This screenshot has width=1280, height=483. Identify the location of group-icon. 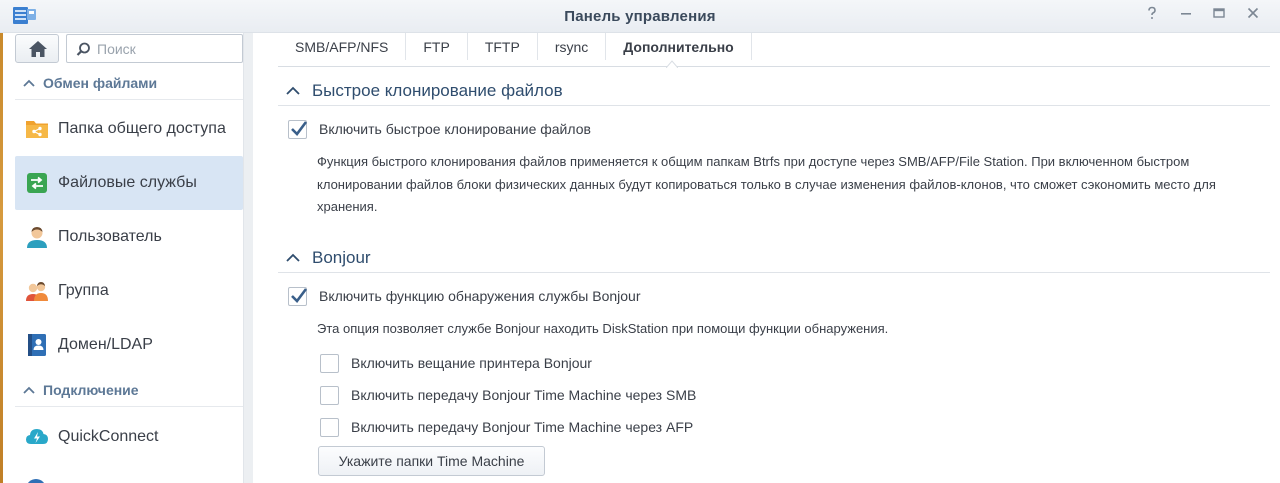
(37, 291).